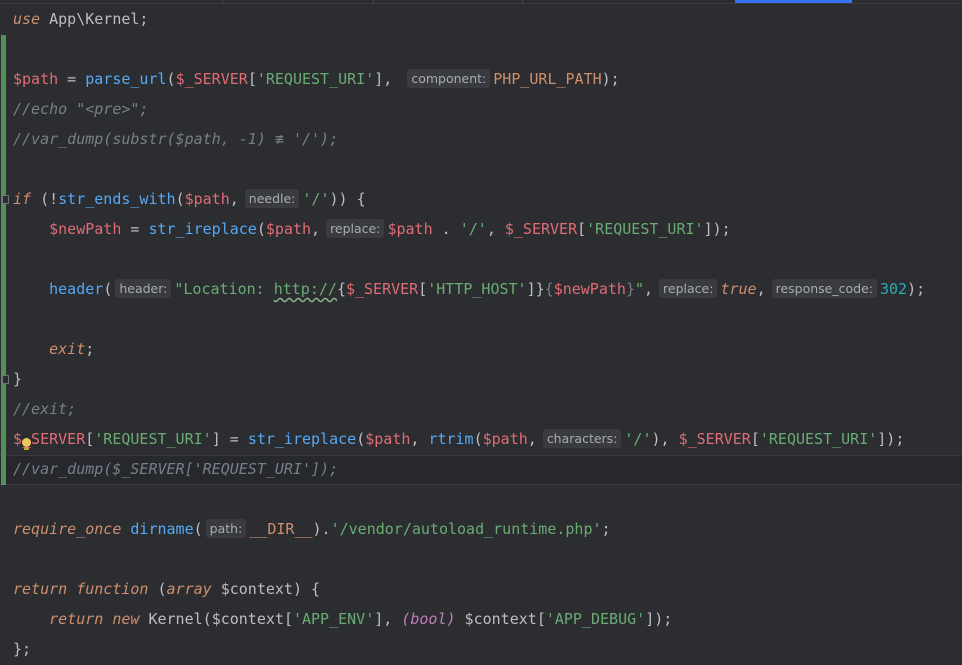 This screenshot has width=962, height=665. Describe the element at coordinates (126, 79) in the screenshot. I see `function-name: parse_url` at that location.